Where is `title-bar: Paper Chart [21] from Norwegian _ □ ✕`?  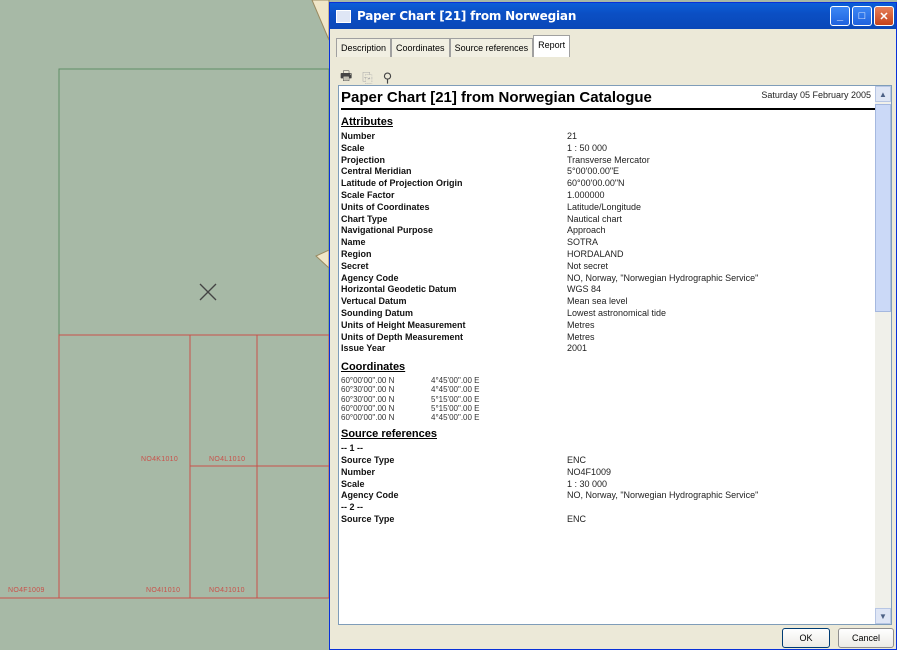 title-bar: Paper Chart [21] from Norwegian _ □ ✕ is located at coordinates (613, 16).